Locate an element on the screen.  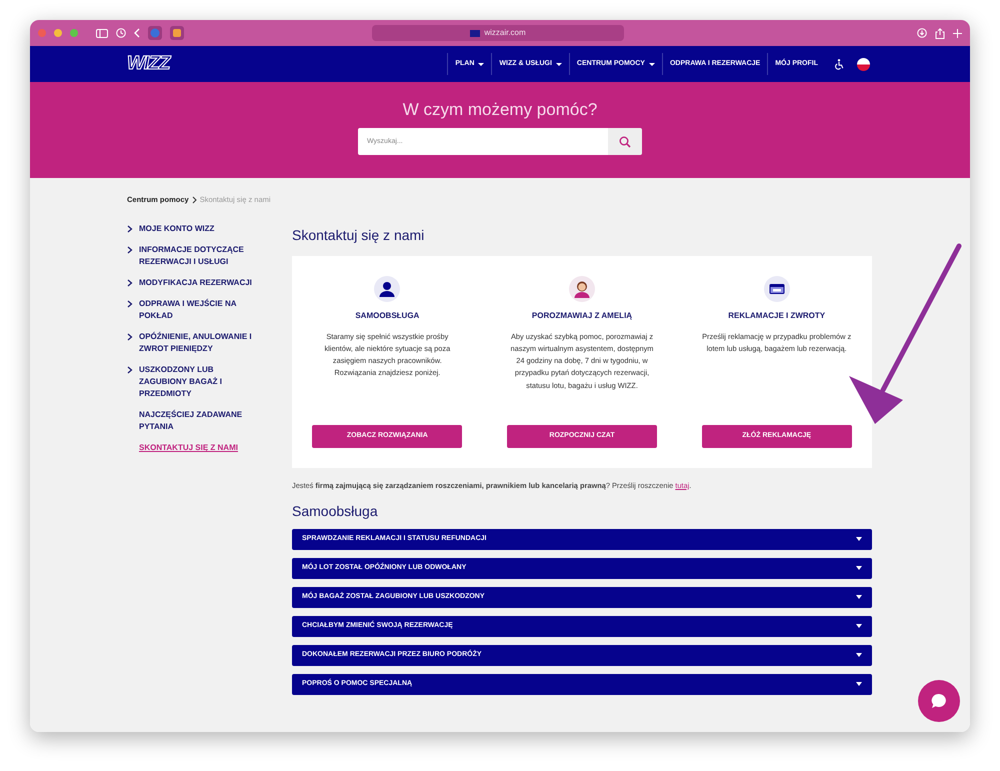
sidebar-item: USZKODZONY LUB ZAGUBIONY BAGAŻ I PRZEDMIOTY is located at coordinates (192, 382).